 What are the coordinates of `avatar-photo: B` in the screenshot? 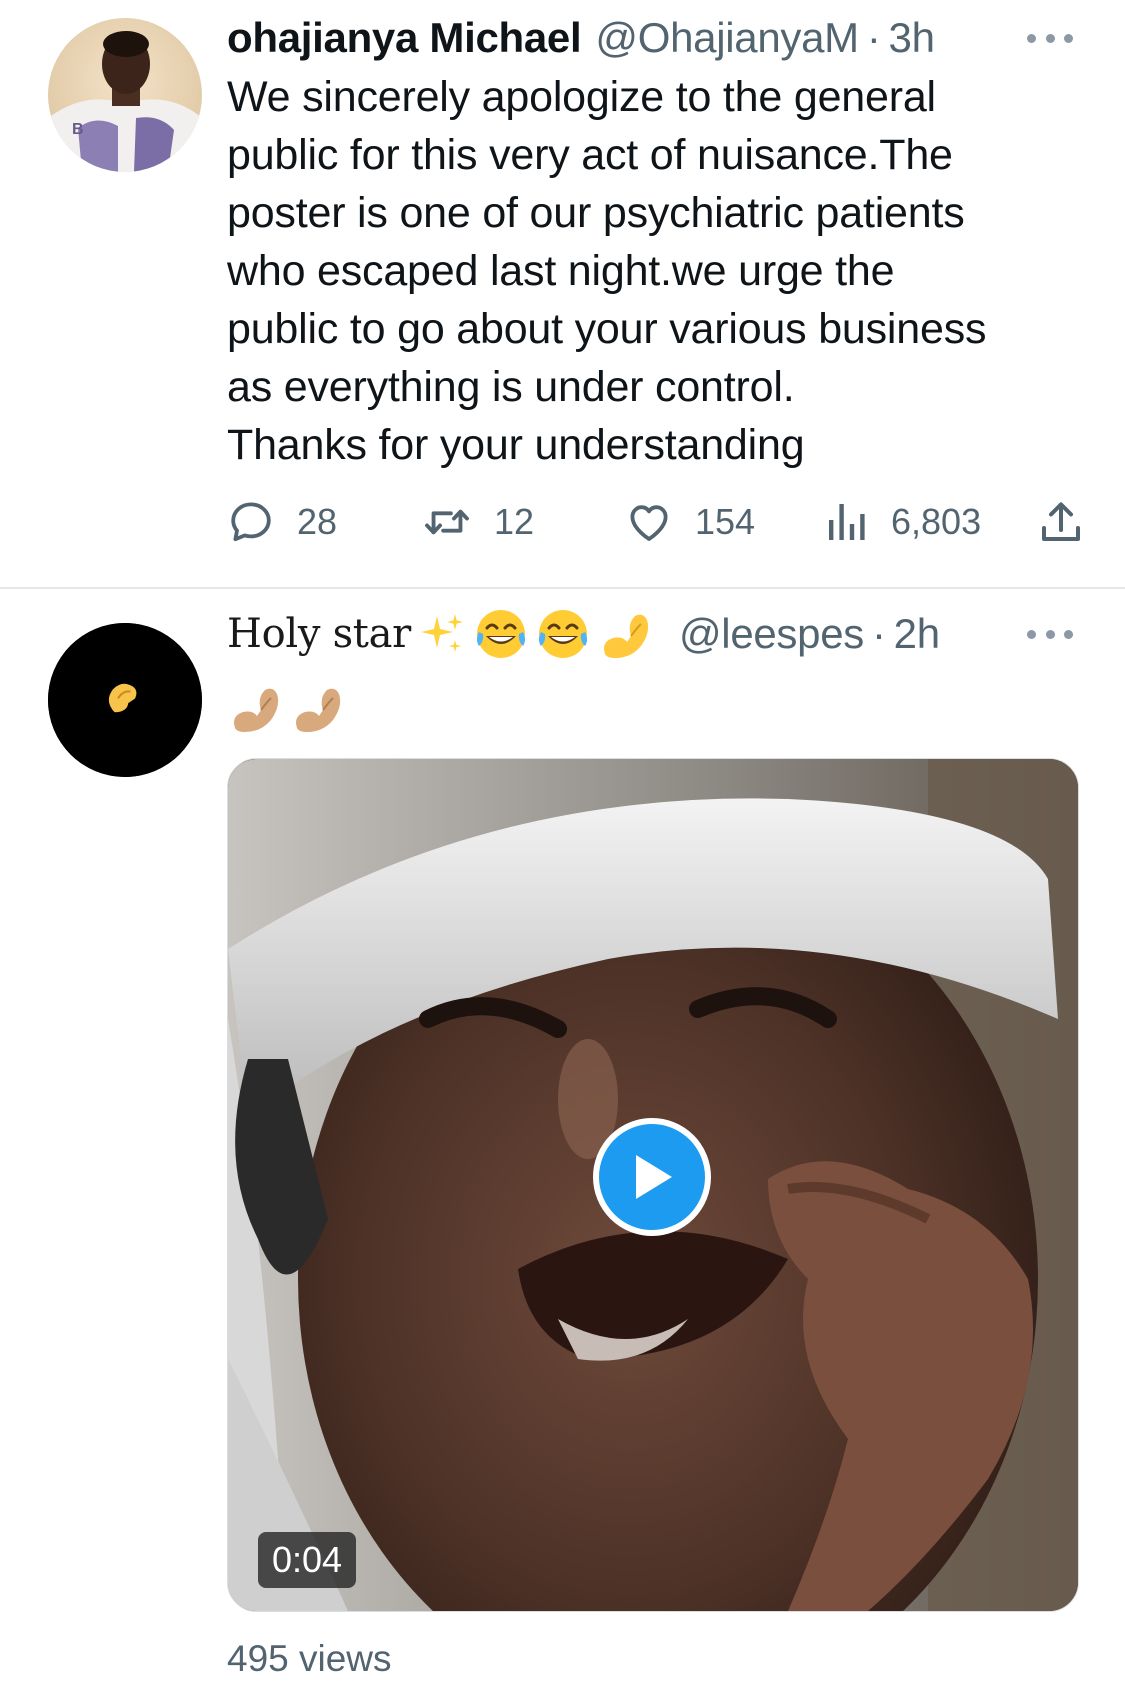 It's located at (125, 95).